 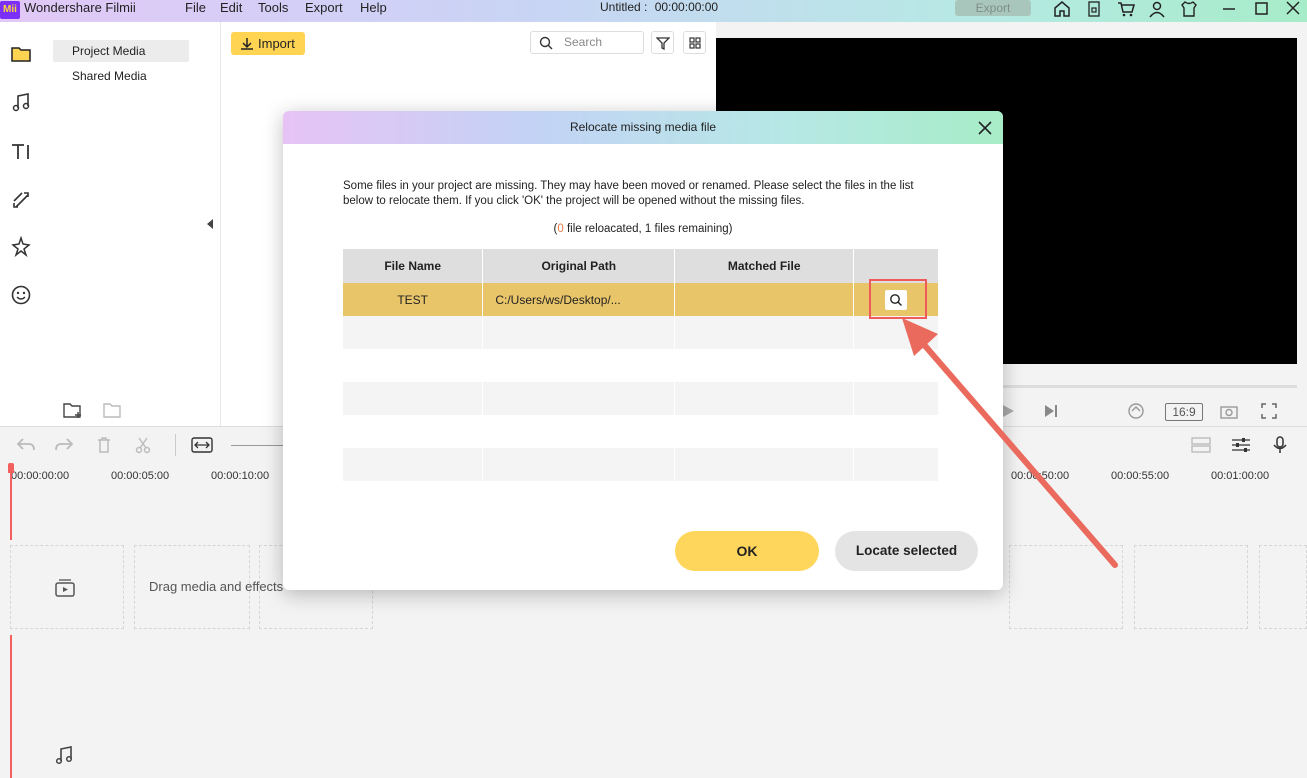 What do you see at coordinates (985, 128) in the screenshot?
I see `dialog-close-icon` at bounding box center [985, 128].